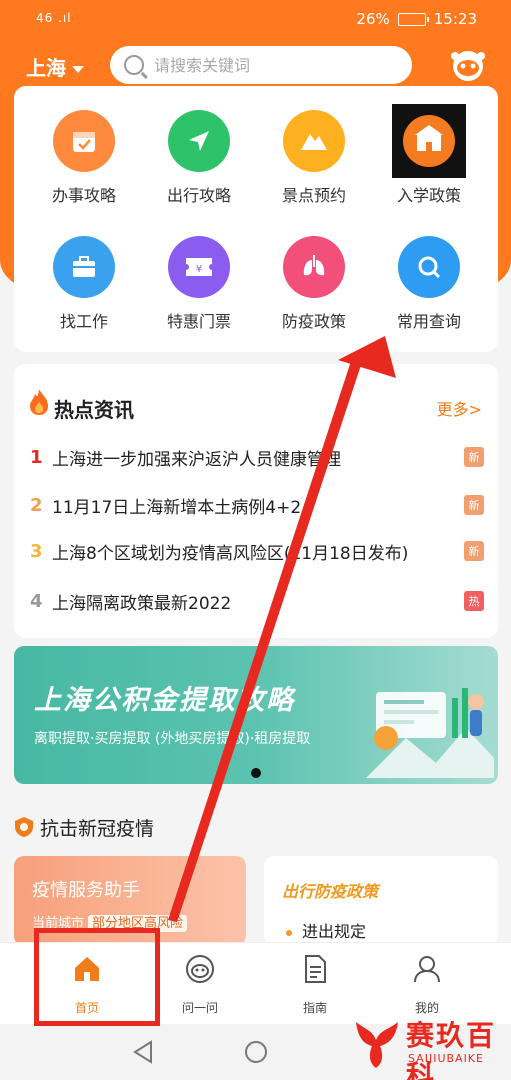 This screenshot has width=511, height=1080. What do you see at coordinates (315, 984) in the screenshot?
I see `tab-guide: 指南` at bounding box center [315, 984].